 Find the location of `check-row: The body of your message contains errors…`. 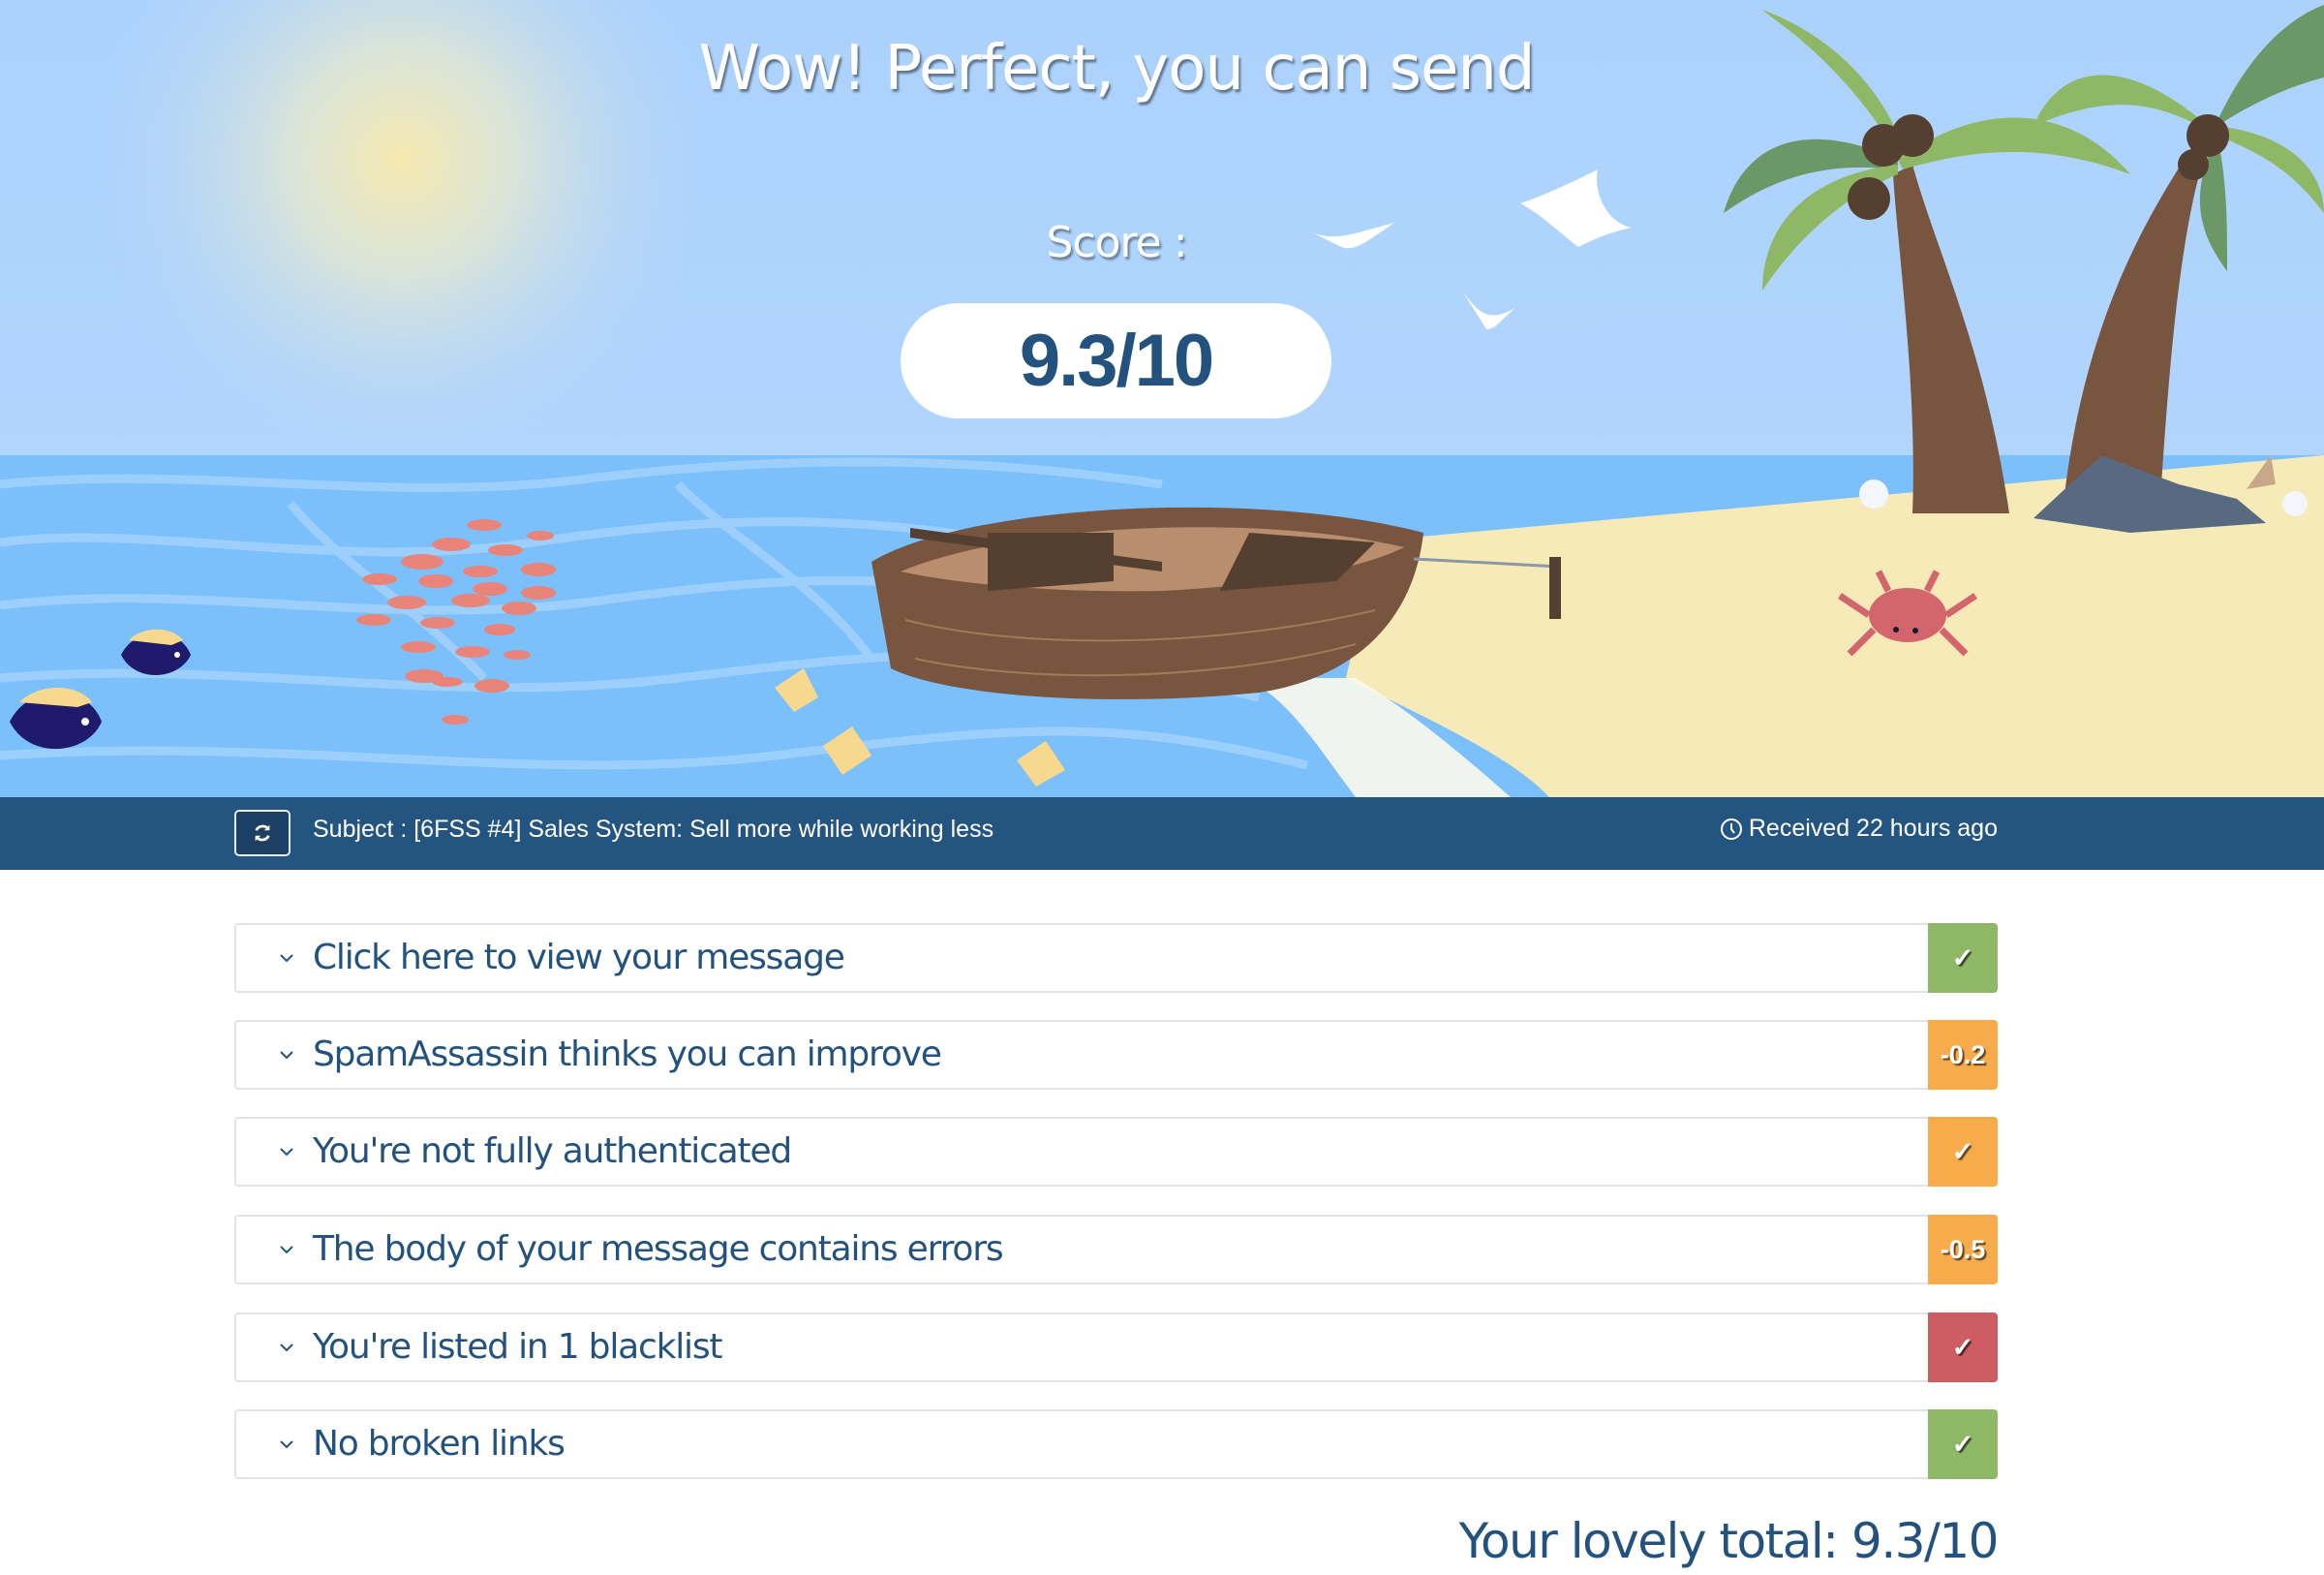

check-row: The body of your message contains errors… is located at coordinates (1116, 1249).